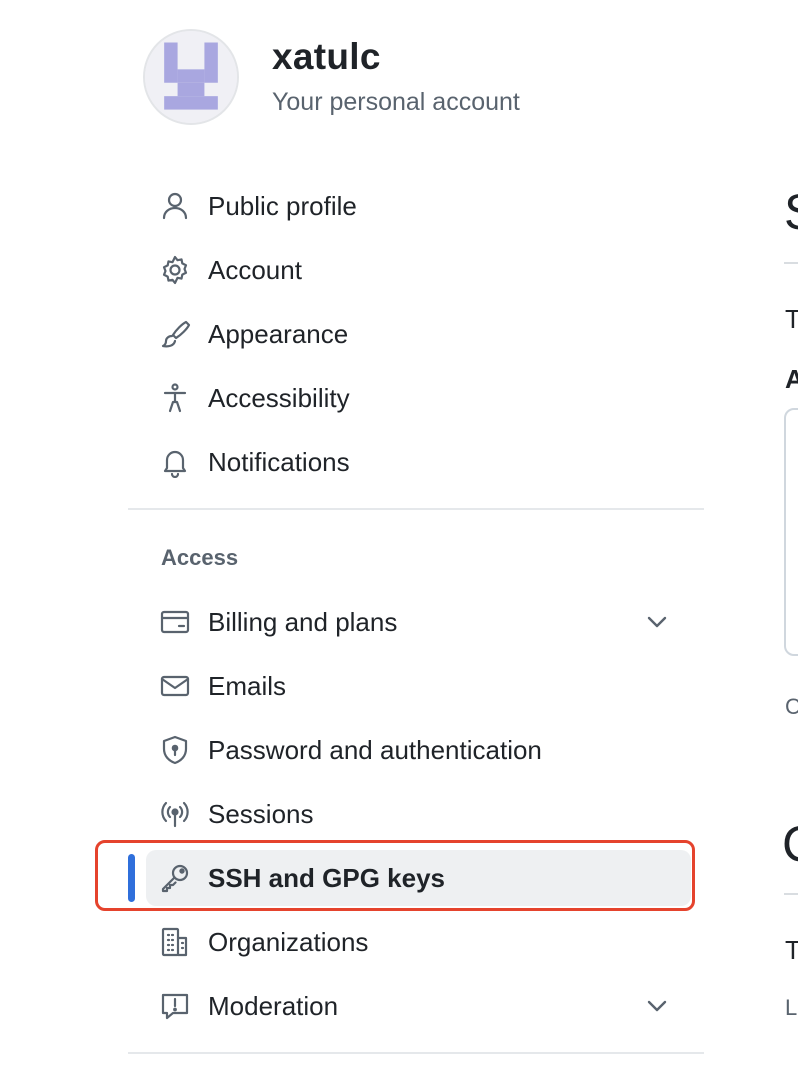 The height and width of the screenshot is (1080, 798). Describe the element at coordinates (790, 844) in the screenshot. I see `section-heading-fragment: C` at that location.